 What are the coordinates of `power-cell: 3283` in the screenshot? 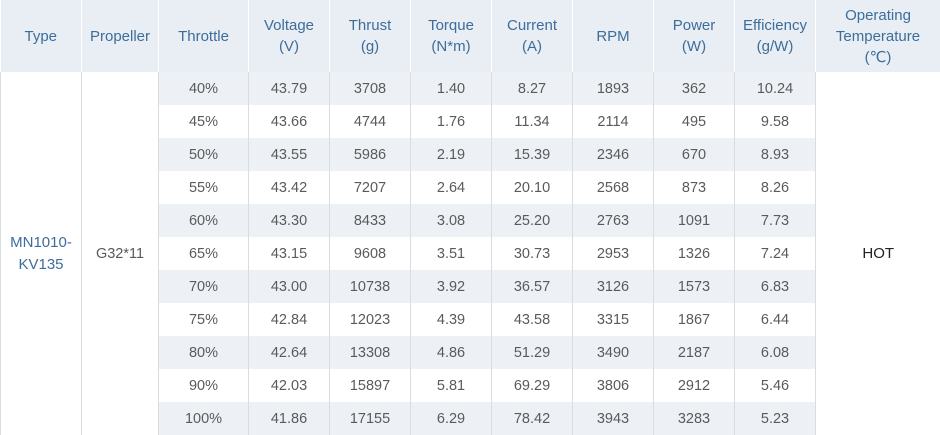 It's located at (694, 418).